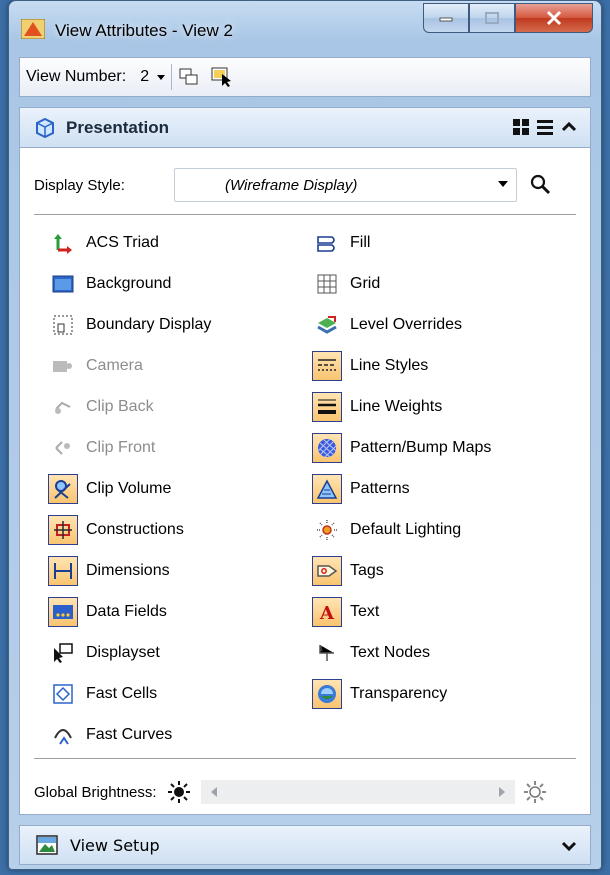  Describe the element at coordinates (172, 77) in the screenshot. I see `toolbar-separator` at that location.